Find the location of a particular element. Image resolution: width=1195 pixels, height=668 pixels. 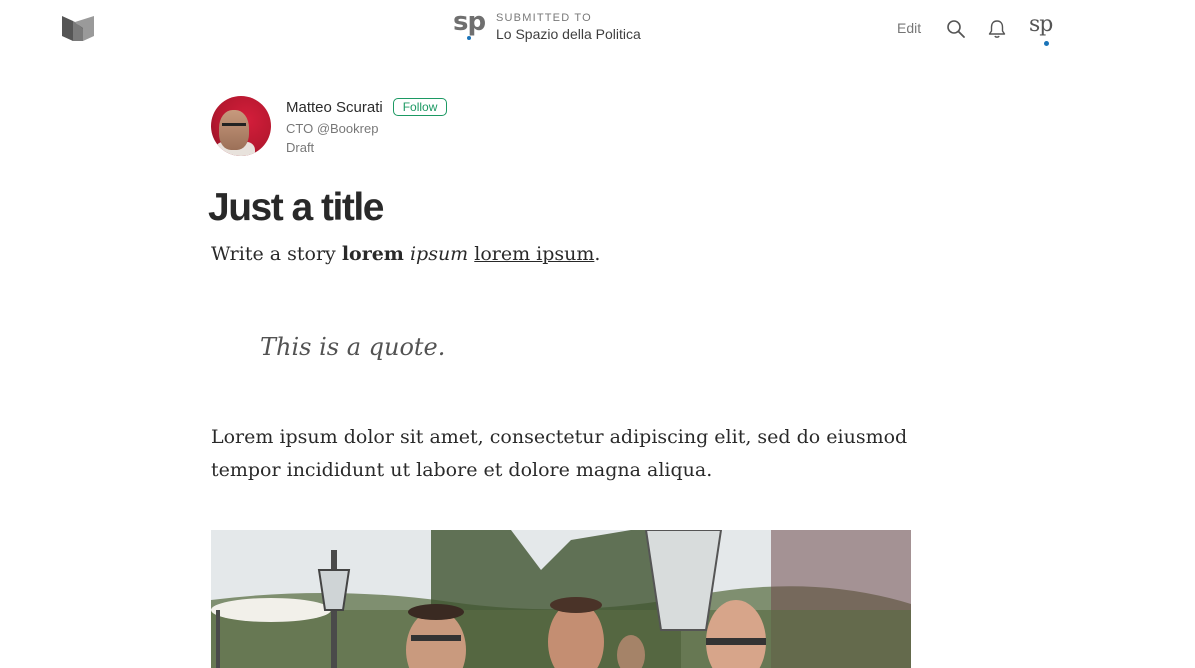

lead-underlined-text: lorem ipsum is located at coordinates (534, 254).